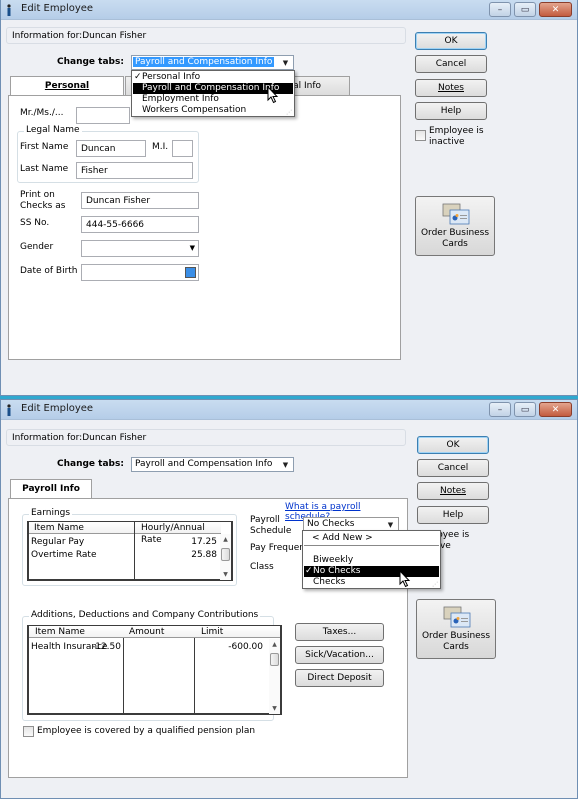  Describe the element at coordinates (49, 271) in the screenshot. I see `dob-label: Date of Birth` at that location.